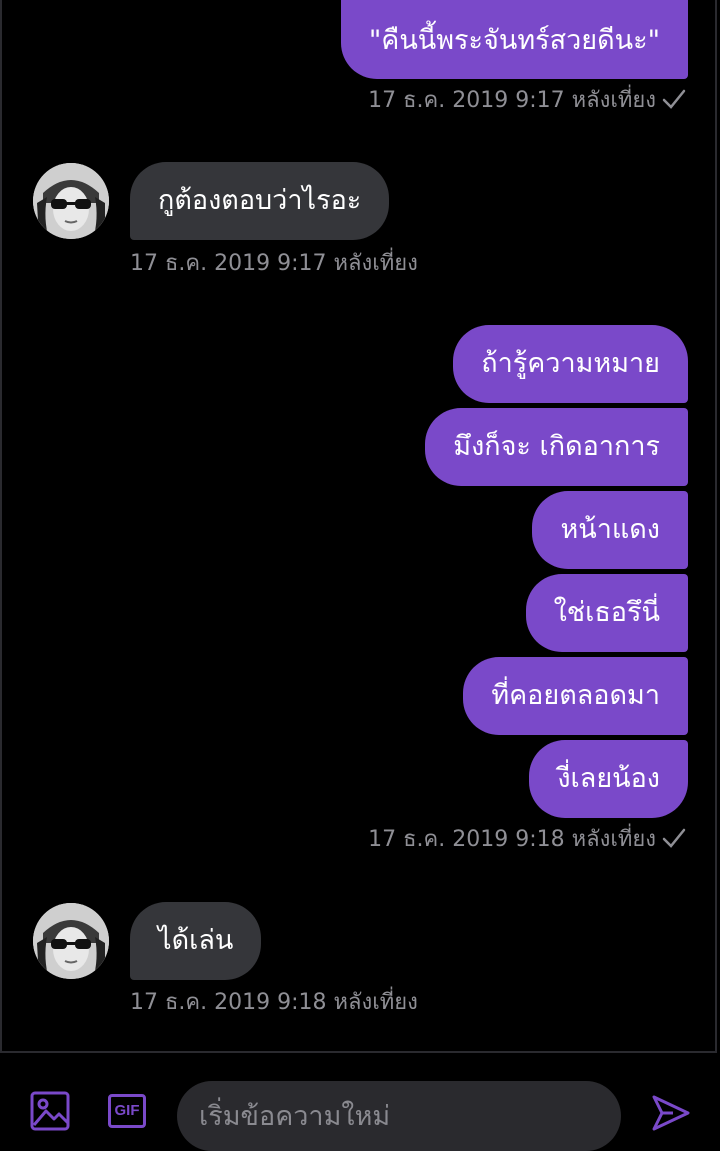  I want to click on message-text: ถ้ารู้ความหมาย, so click(570, 363).